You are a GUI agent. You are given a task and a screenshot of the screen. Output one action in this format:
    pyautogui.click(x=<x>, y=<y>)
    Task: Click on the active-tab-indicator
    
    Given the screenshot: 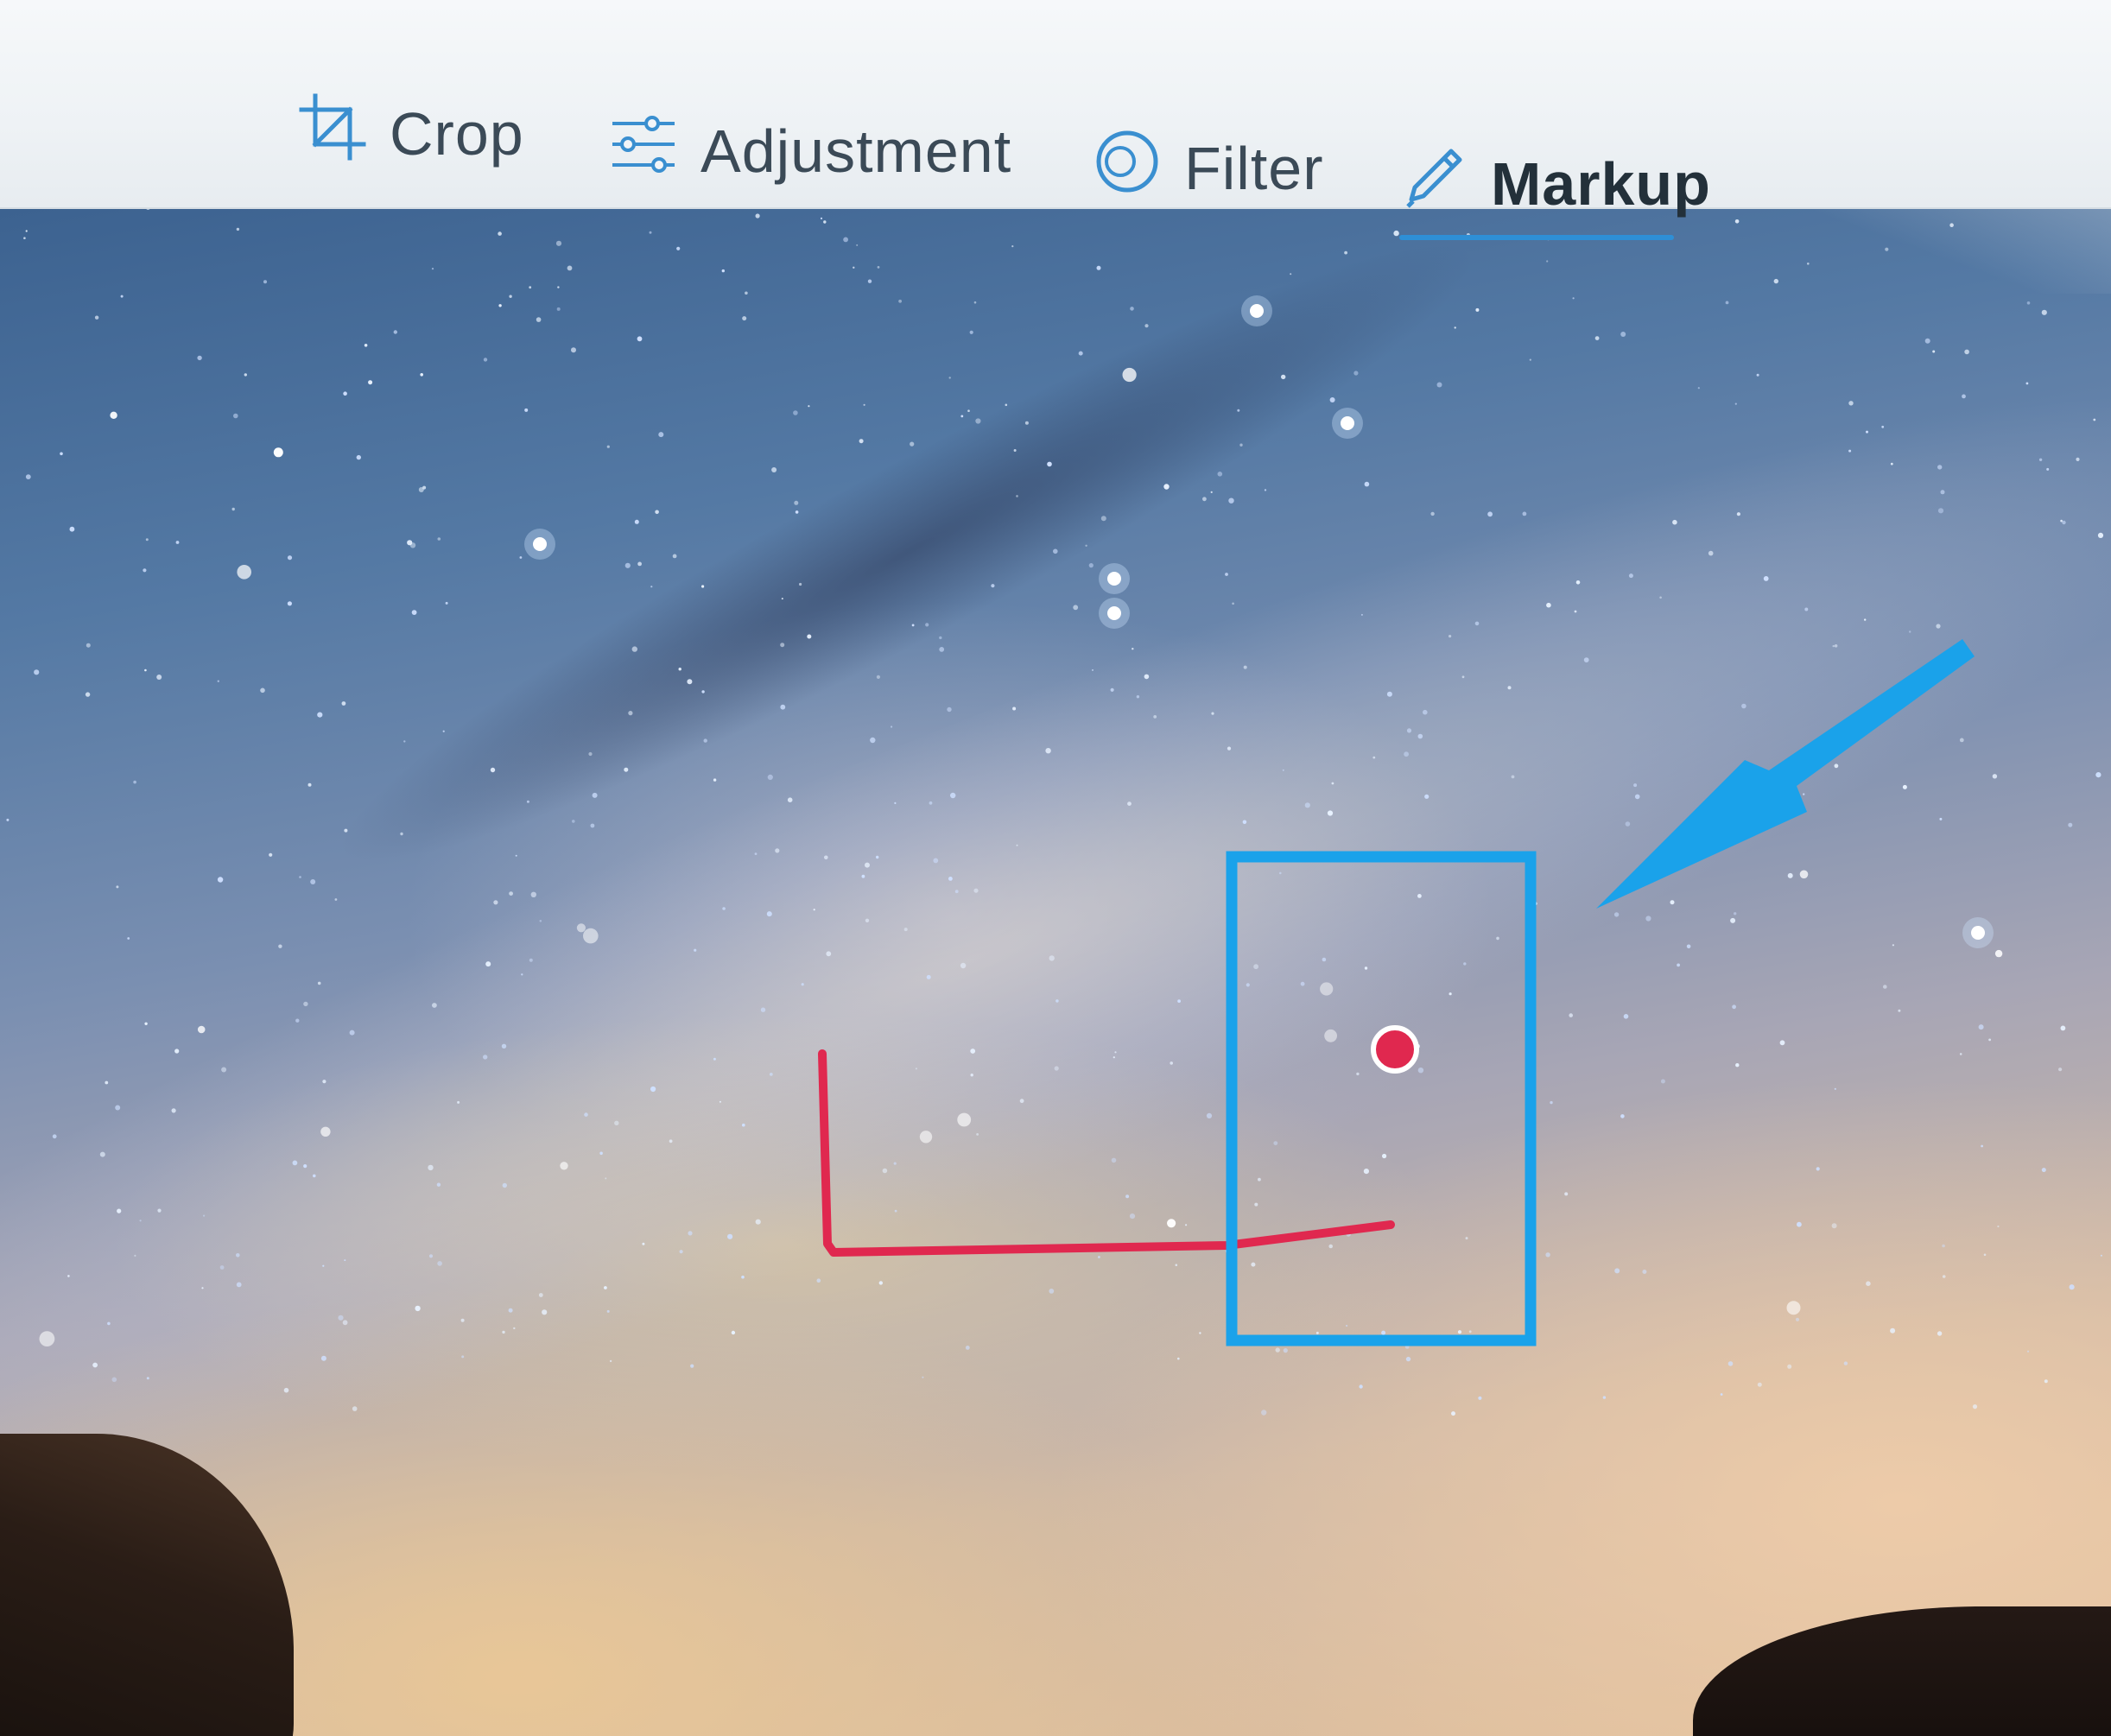 What is the action you would take?
    pyautogui.click(x=1536, y=237)
    